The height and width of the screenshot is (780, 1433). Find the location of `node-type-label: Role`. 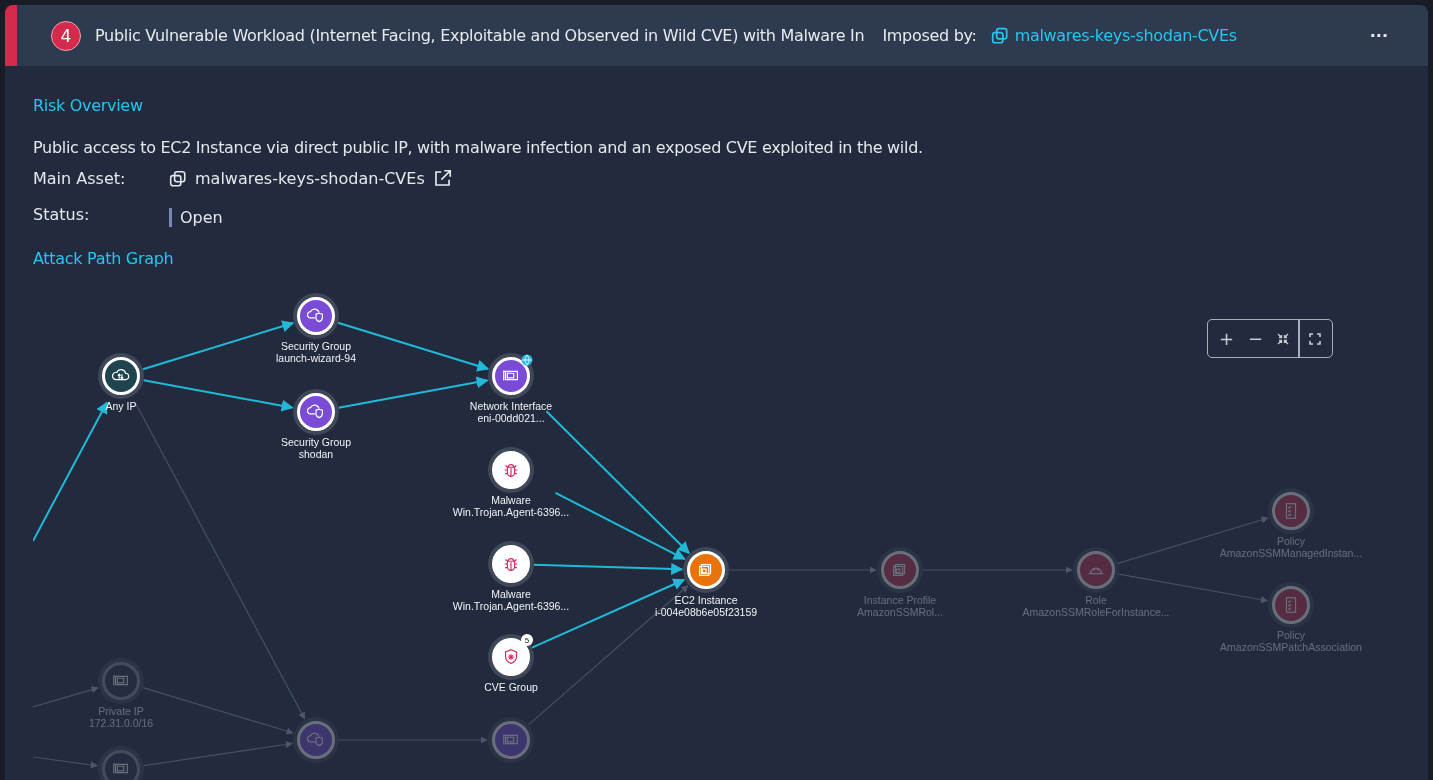

node-type-label: Role is located at coordinates (1096, 600).